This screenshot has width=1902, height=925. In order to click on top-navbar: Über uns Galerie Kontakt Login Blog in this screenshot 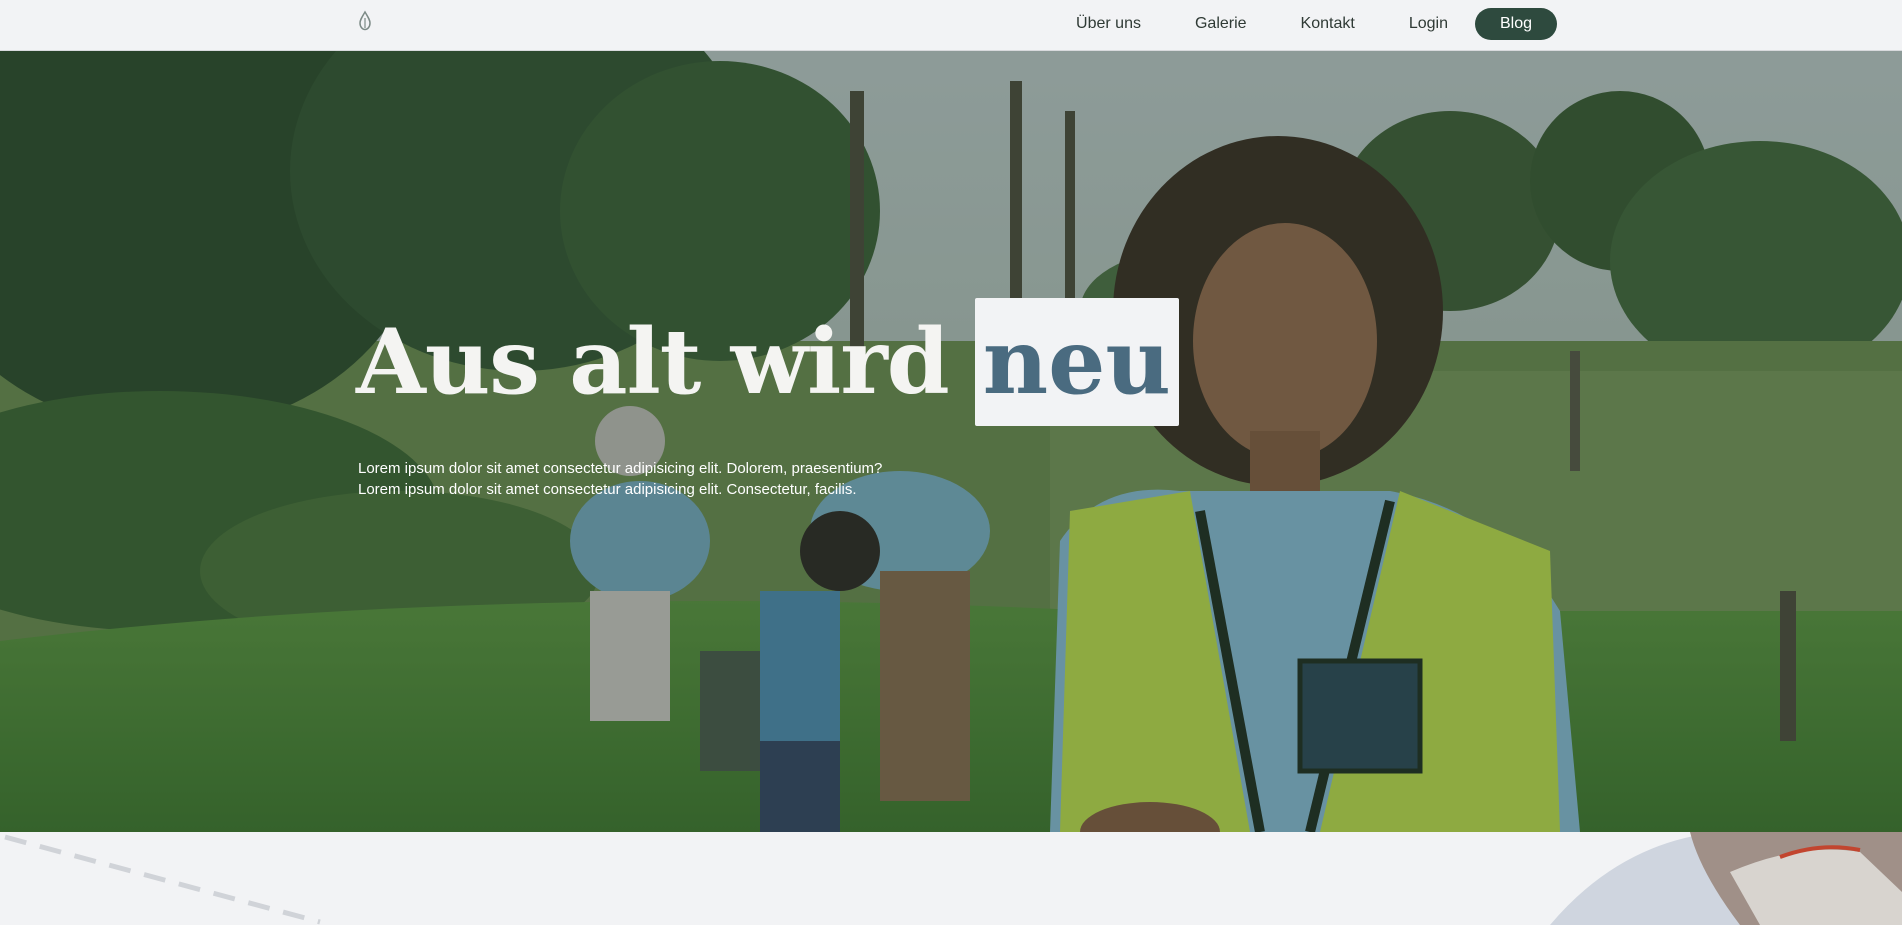, I will do `click(951, 25)`.